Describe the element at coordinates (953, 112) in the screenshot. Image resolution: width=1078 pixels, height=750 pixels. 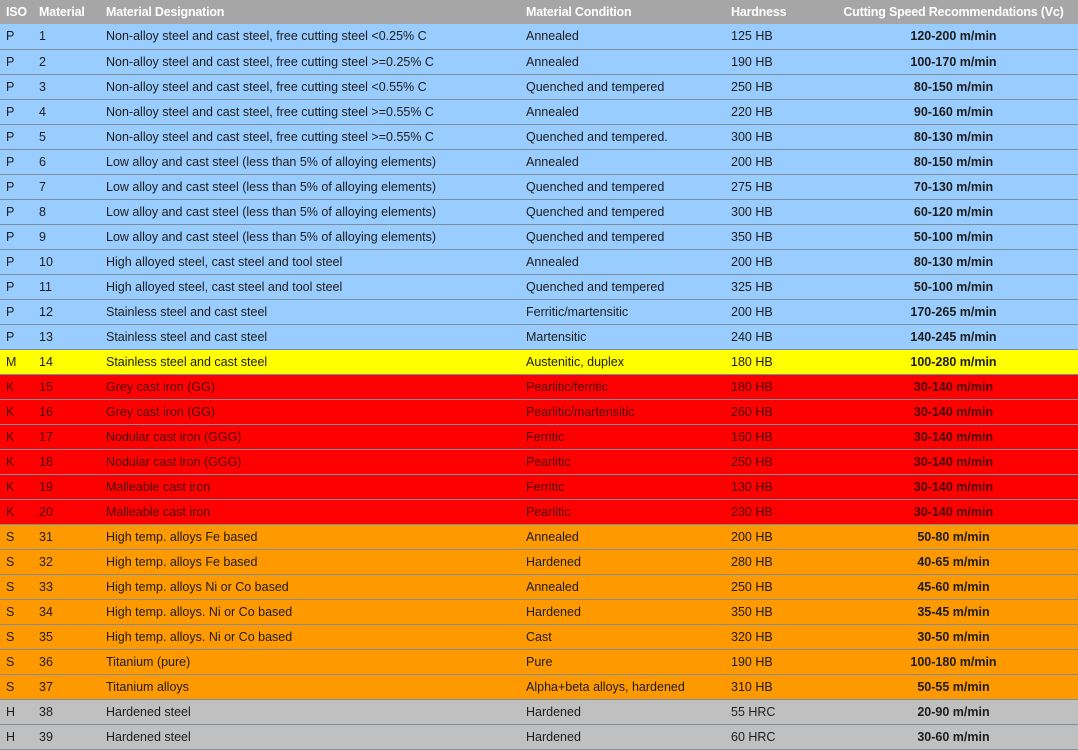
I see `cutting-speed-cell: 90-160 m/min` at that location.